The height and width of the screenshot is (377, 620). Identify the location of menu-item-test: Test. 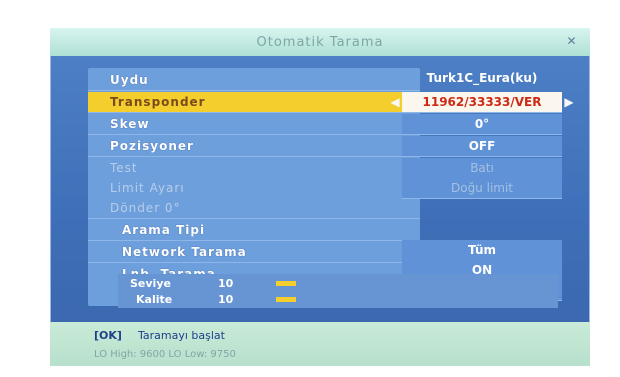
(254, 168).